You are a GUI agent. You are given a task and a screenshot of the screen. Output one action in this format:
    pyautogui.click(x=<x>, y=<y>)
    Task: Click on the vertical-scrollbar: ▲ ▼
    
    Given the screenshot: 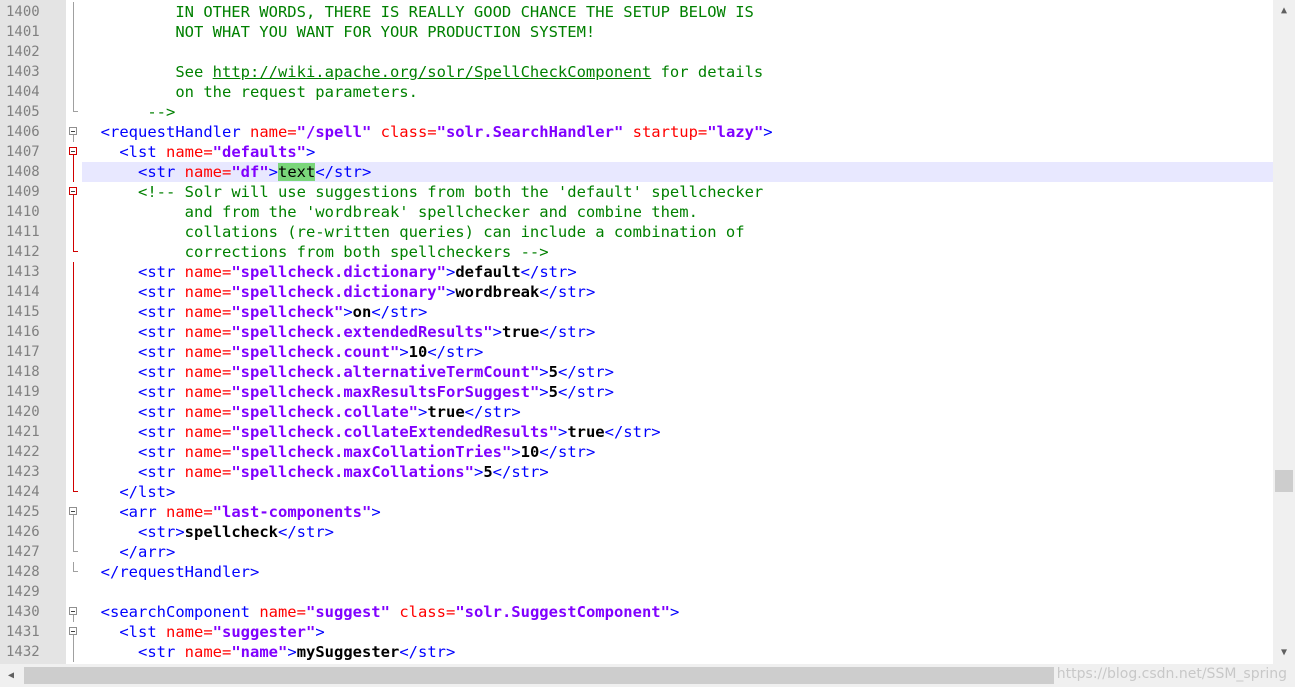 What is the action you would take?
    pyautogui.click(x=1284, y=332)
    